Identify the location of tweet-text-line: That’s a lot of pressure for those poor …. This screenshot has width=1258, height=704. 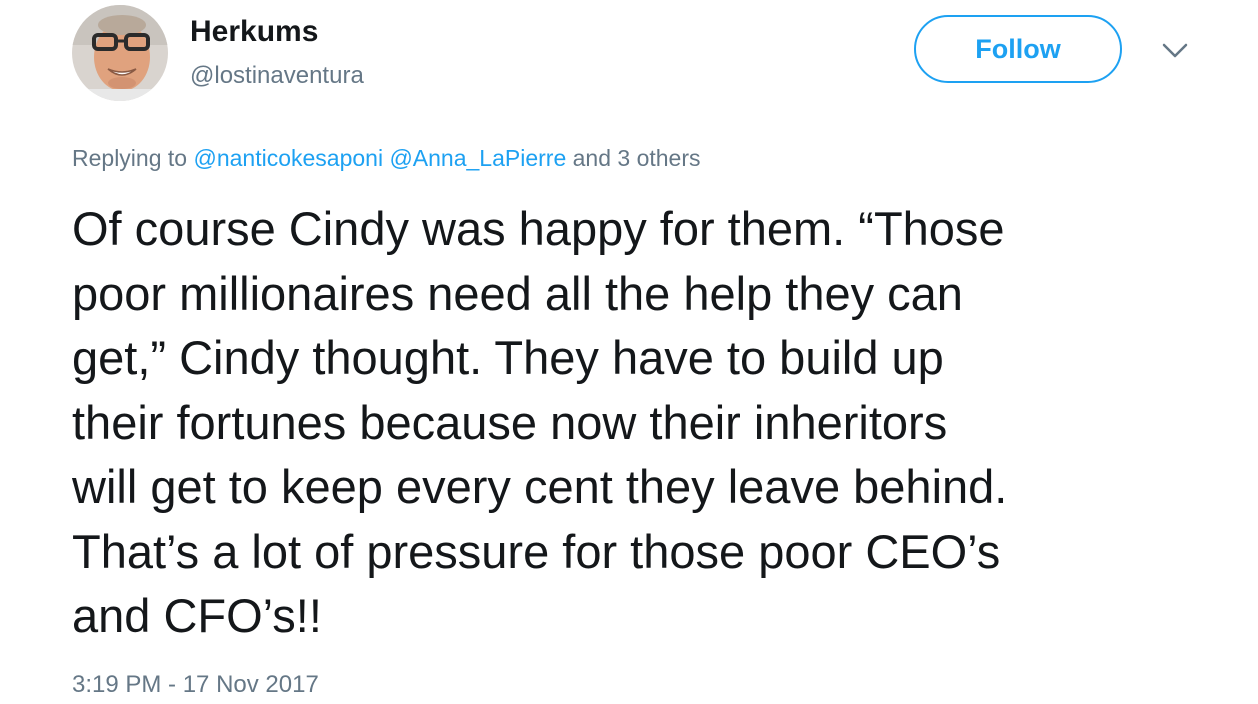
(536, 551).